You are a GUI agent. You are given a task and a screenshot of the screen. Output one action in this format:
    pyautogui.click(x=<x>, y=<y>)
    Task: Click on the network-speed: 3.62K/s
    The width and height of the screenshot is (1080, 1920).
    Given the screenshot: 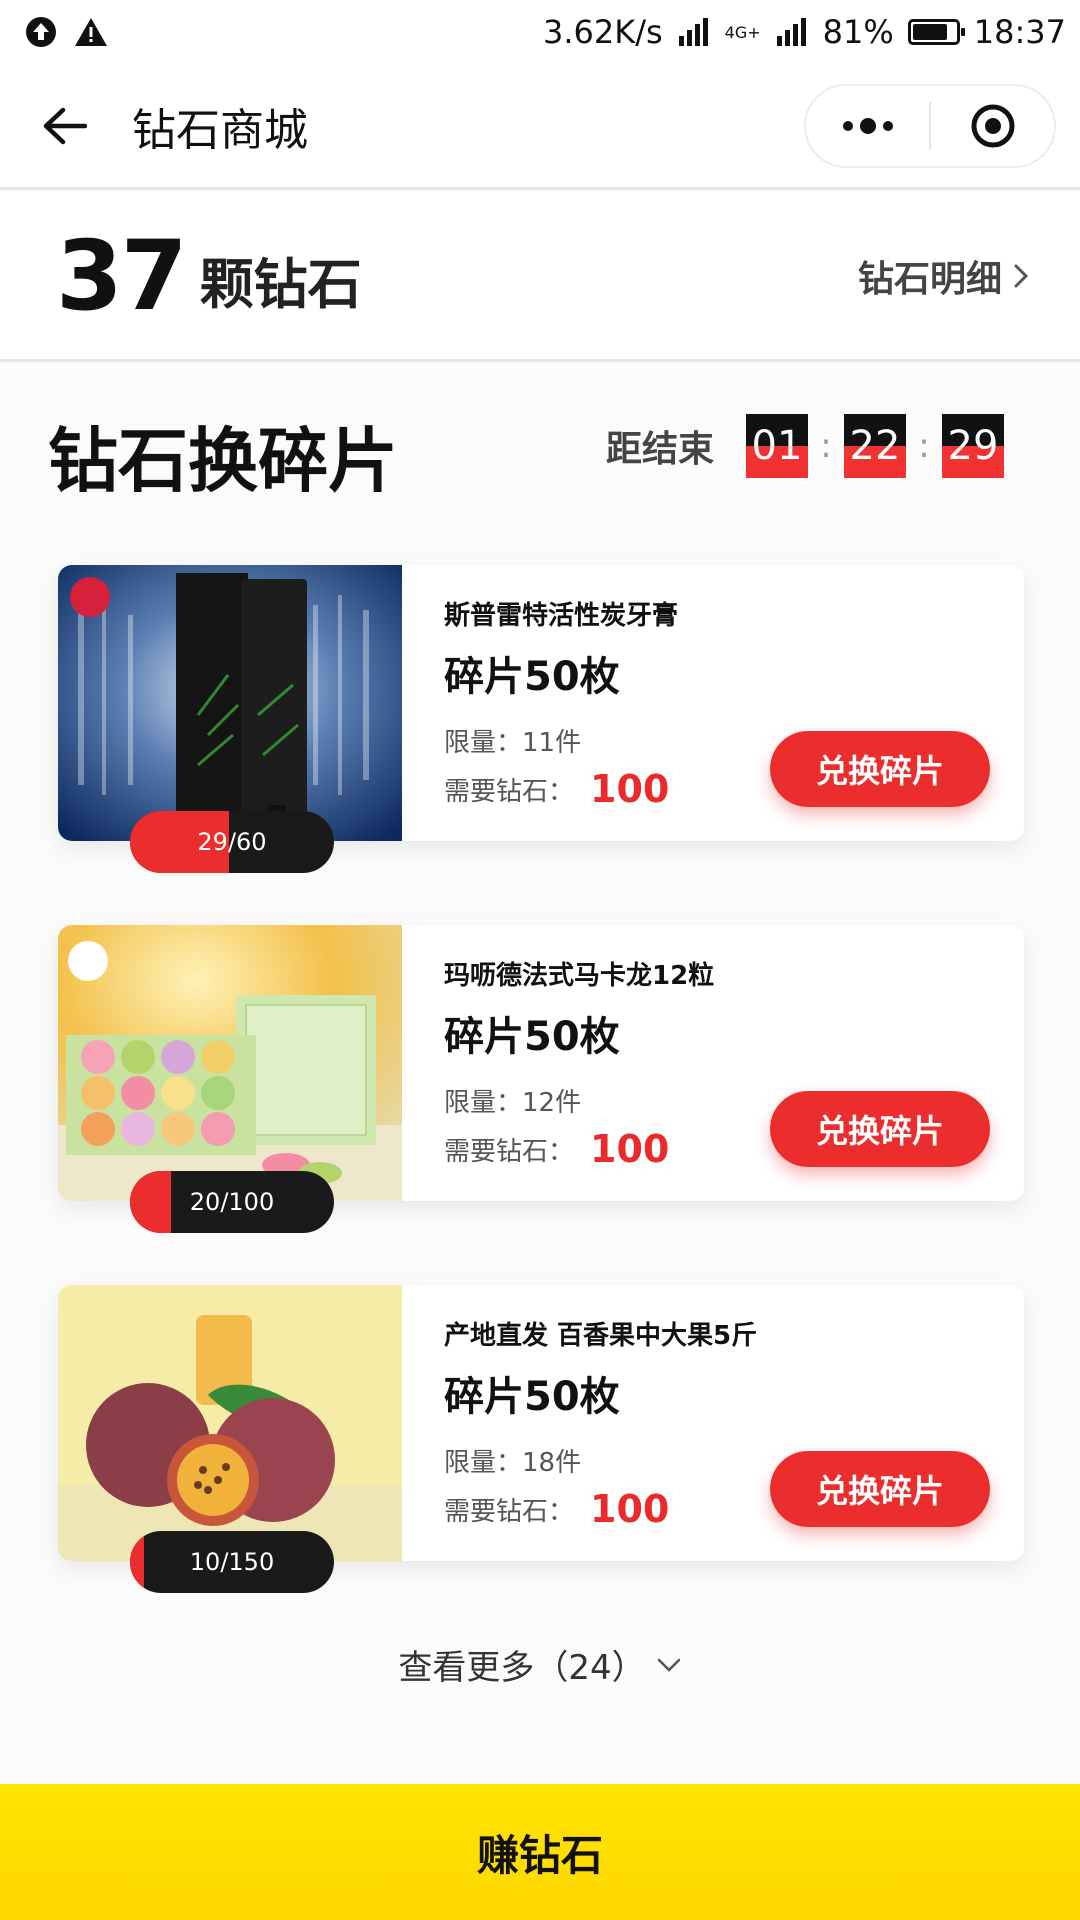 What is the action you would take?
    pyautogui.click(x=602, y=32)
    